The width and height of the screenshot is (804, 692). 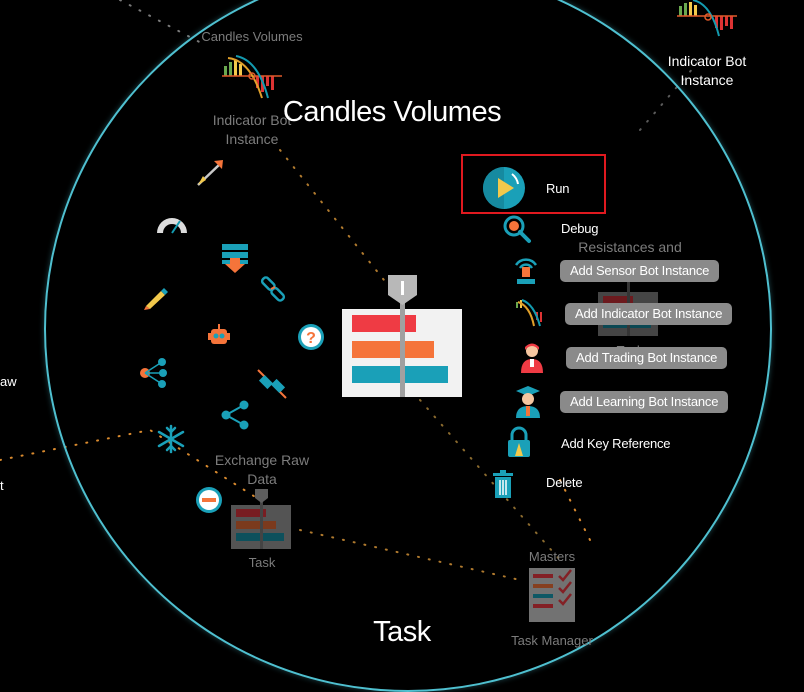 What do you see at coordinates (262, 562) in the screenshot?
I see `node-label-task-bottom-left: Task` at bounding box center [262, 562].